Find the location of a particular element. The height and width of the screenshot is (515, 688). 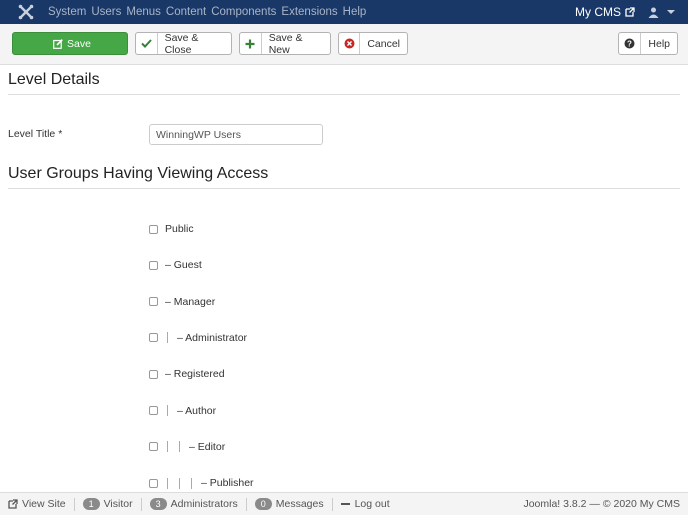

cancel-button: Cancel is located at coordinates (373, 43).